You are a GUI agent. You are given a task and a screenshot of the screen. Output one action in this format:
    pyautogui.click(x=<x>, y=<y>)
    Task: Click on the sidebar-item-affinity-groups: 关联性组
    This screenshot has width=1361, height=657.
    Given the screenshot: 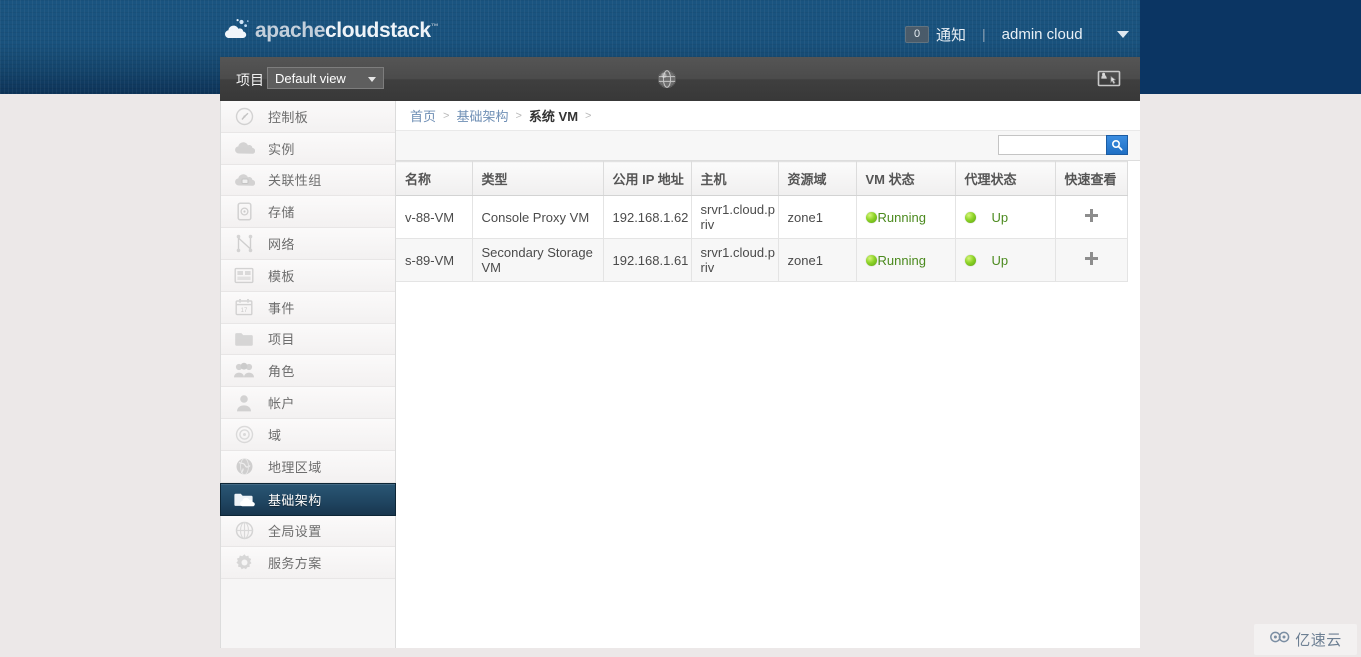 What is the action you would take?
    pyautogui.click(x=308, y=180)
    